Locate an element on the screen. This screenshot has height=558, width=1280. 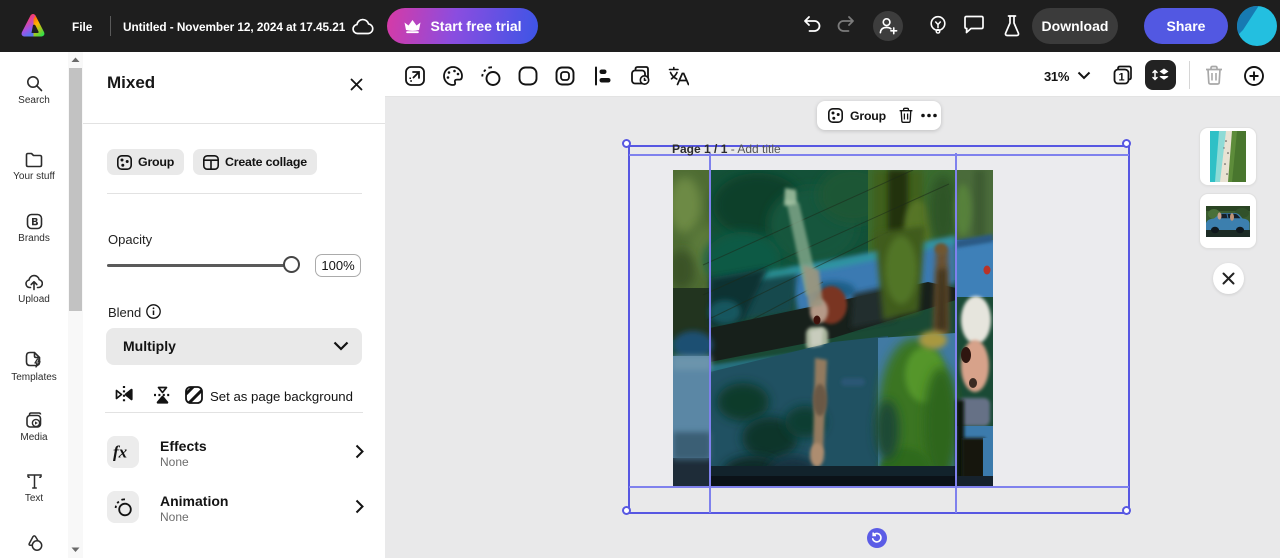
svg-text: fx is located at coordinates (120, 452).